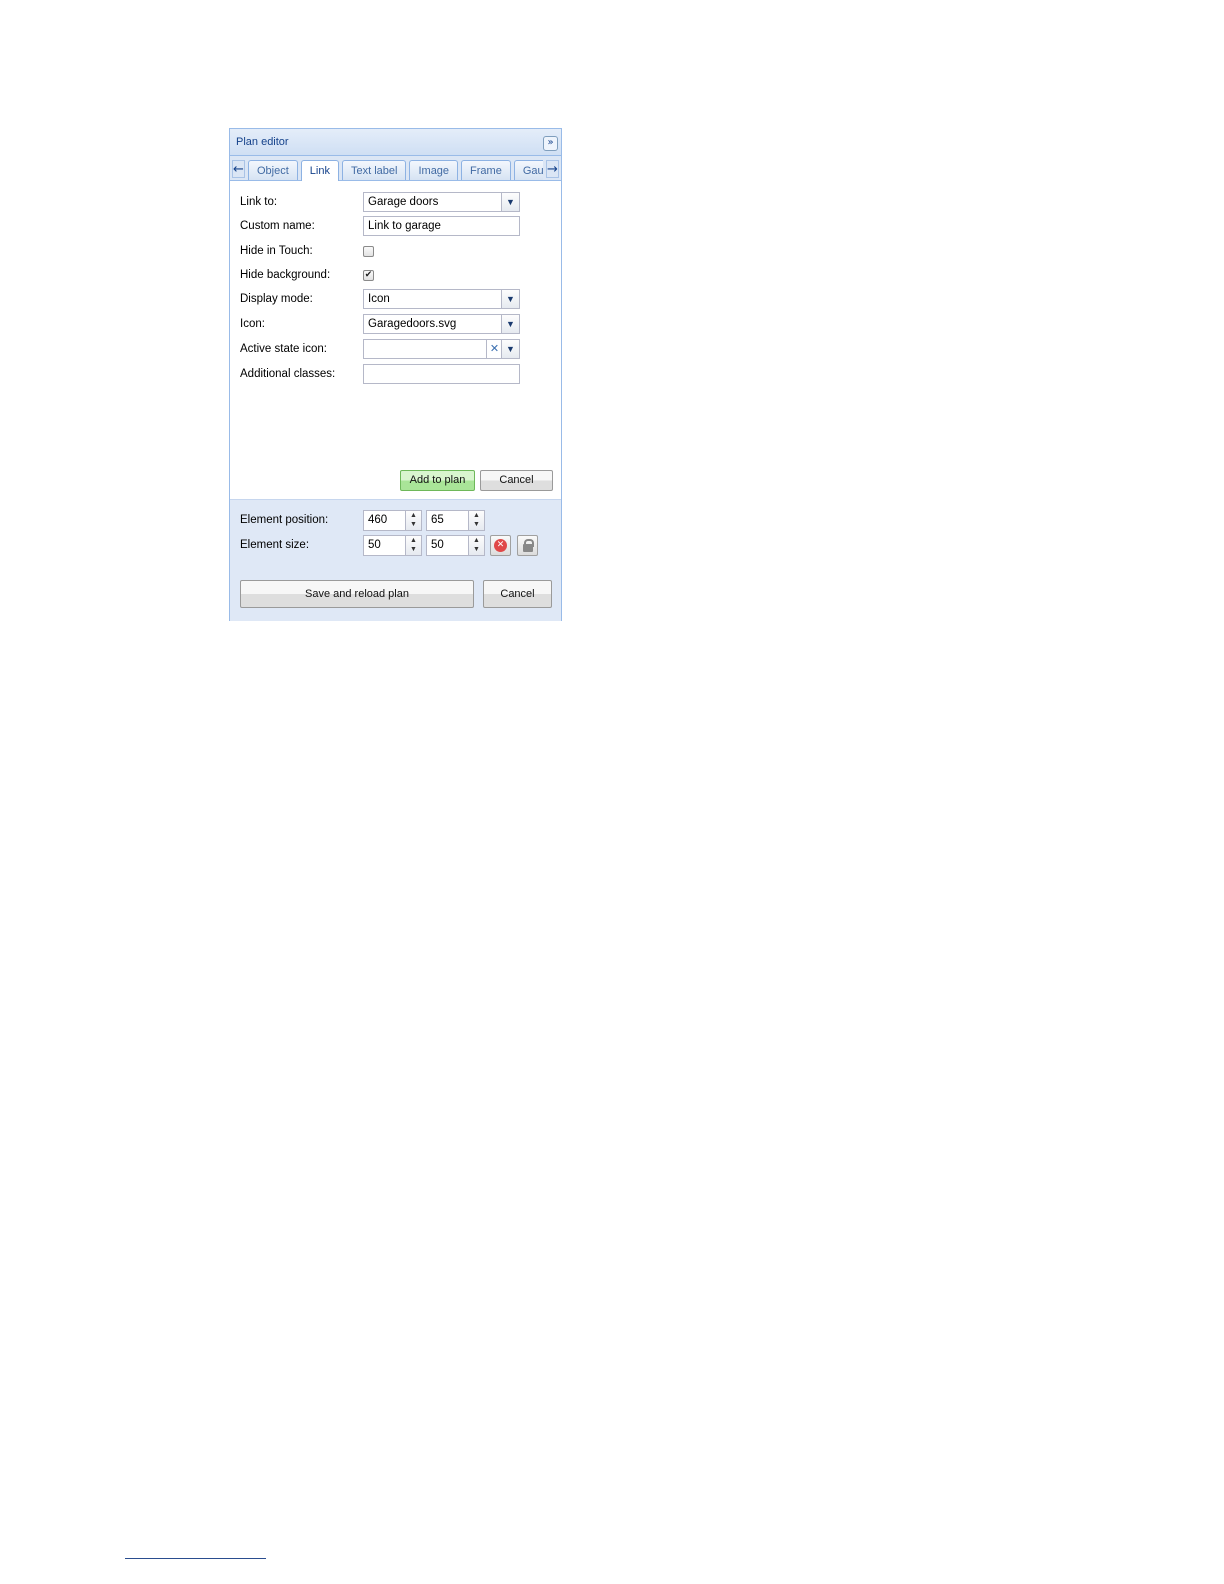 The height and width of the screenshot is (1584, 1224). I want to click on element-size-row: Element size: 50 ▲ ▼ 50 ▲ ▼ ✕, so click(395, 546).